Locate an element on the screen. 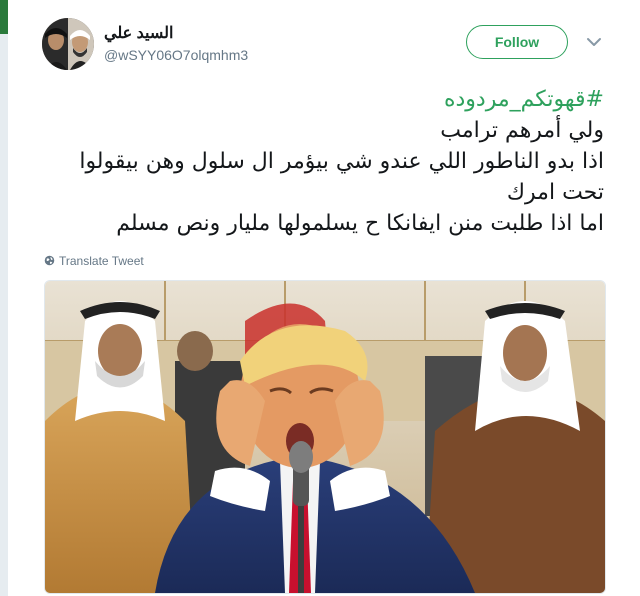 The image size is (640, 596). avatar is located at coordinates (68, 44).